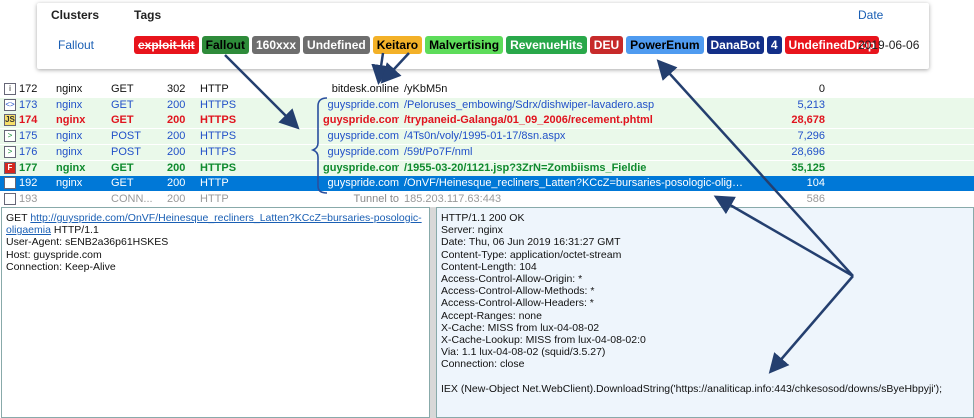  What do you see at coordinates (28, 183) in the screenshot?
I see `session-num: 192` at bounding box center [28, 183].